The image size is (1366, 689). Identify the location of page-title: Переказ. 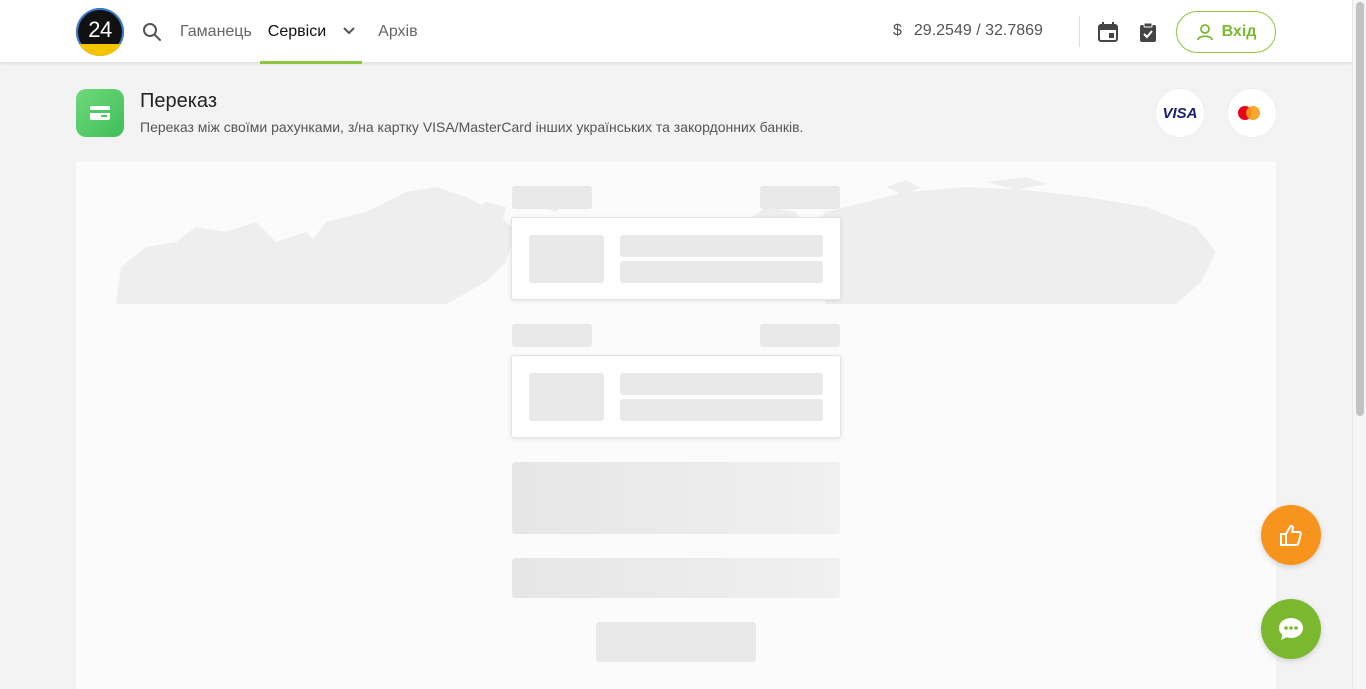
(179, 101).